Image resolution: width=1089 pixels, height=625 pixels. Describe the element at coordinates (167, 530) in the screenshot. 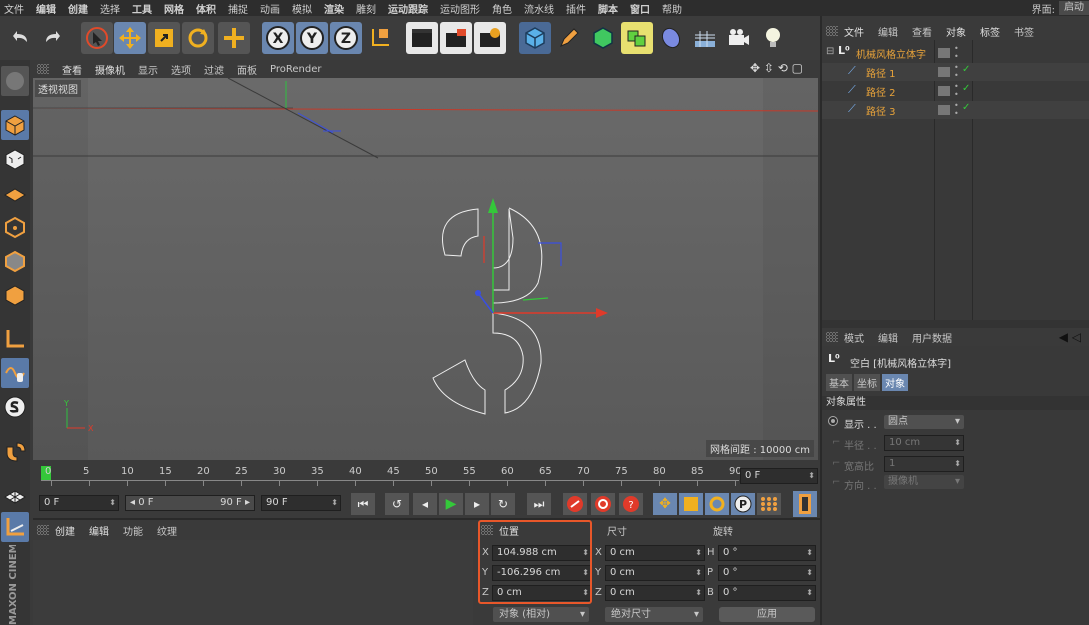

I see `material-tab-texture: 纹理` at that location.